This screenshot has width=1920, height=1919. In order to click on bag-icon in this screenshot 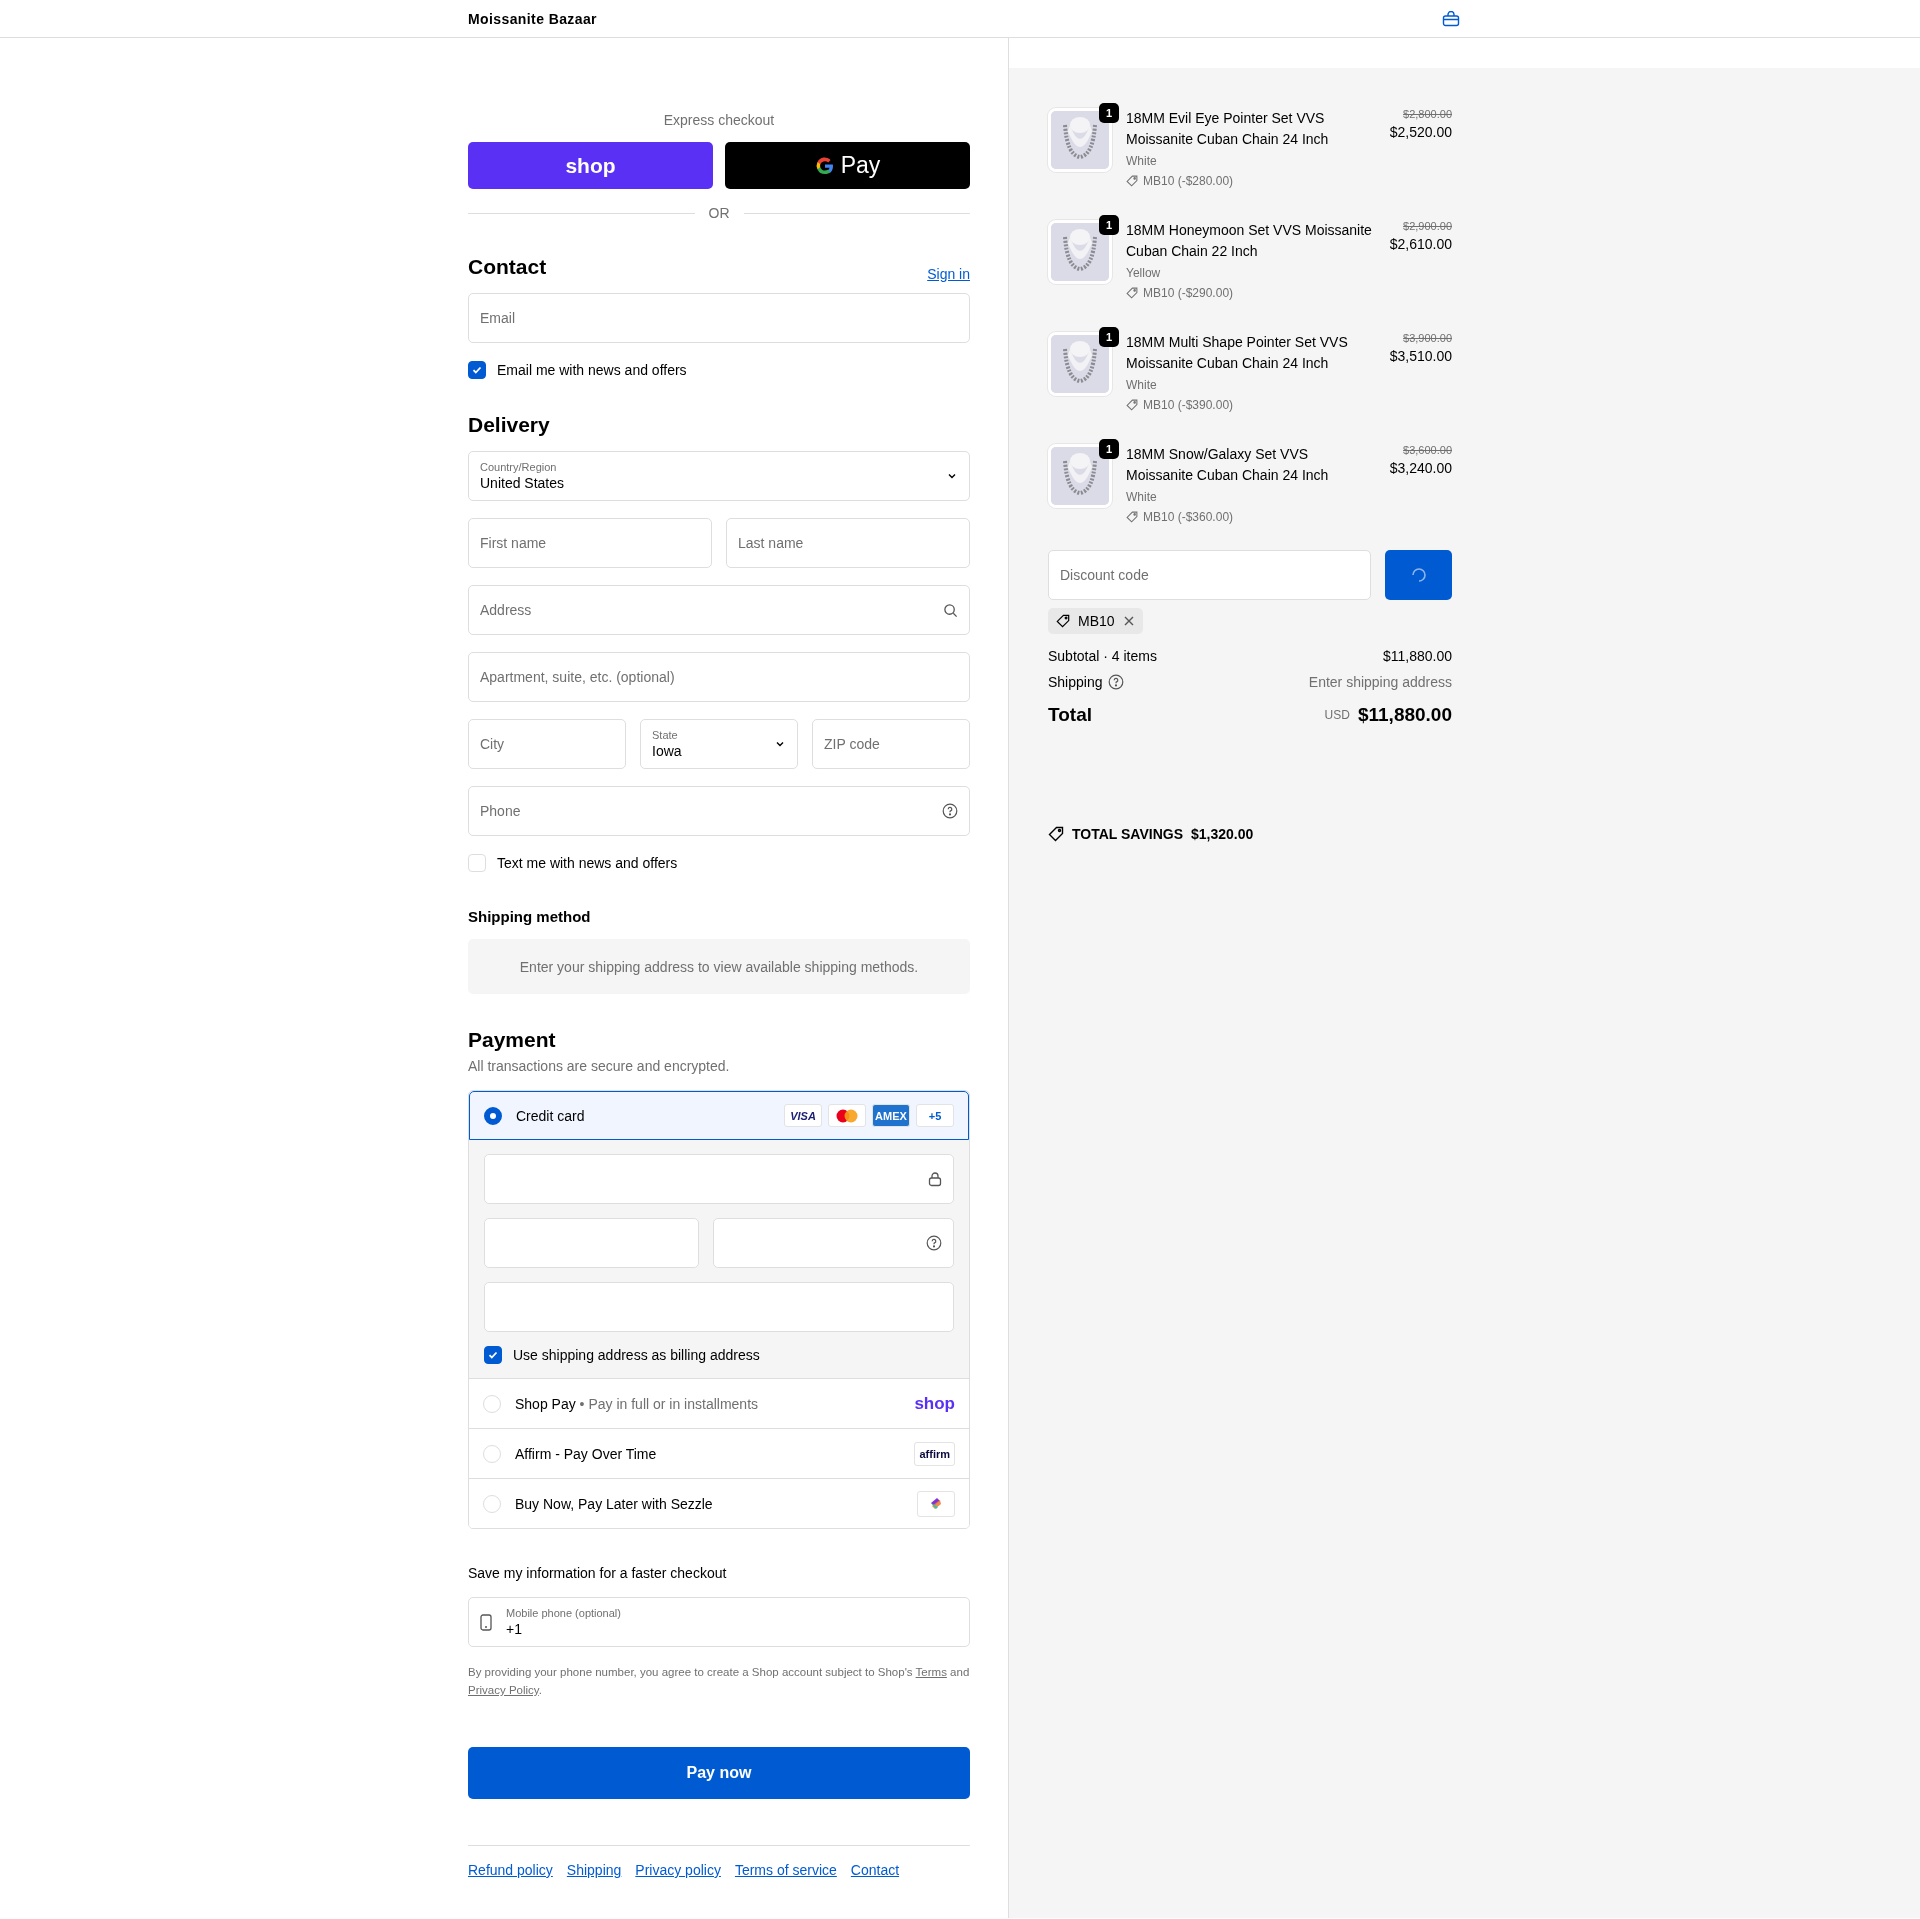, I will do `click(1451, 18)`.